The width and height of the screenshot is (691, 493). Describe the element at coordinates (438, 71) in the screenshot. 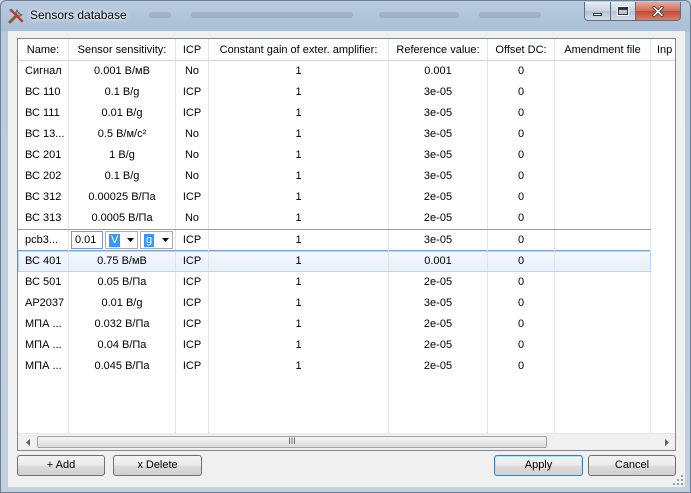

I see `cell-reference: 0.001` at that location.